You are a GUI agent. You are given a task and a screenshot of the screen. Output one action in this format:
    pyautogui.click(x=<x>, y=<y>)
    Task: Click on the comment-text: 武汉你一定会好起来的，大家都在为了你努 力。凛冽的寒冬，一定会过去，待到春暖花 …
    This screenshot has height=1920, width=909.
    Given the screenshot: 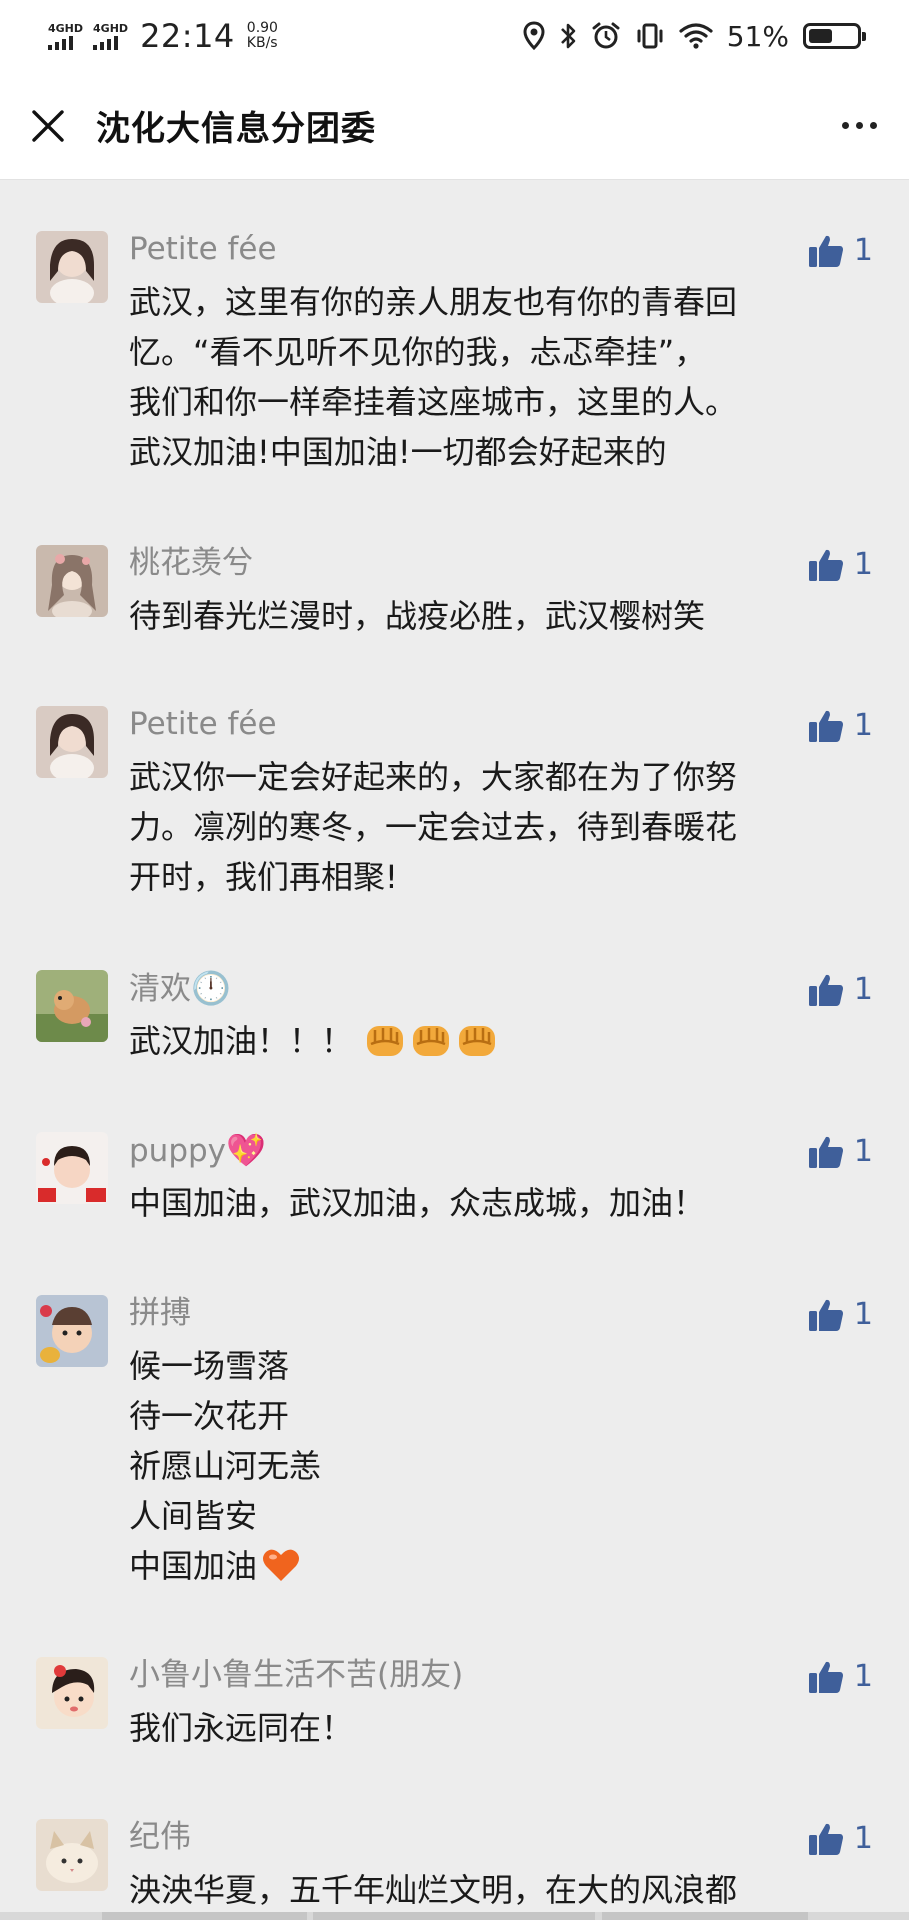 What is the action you would take?
    pyautogui.click(x=489, y=827)
    